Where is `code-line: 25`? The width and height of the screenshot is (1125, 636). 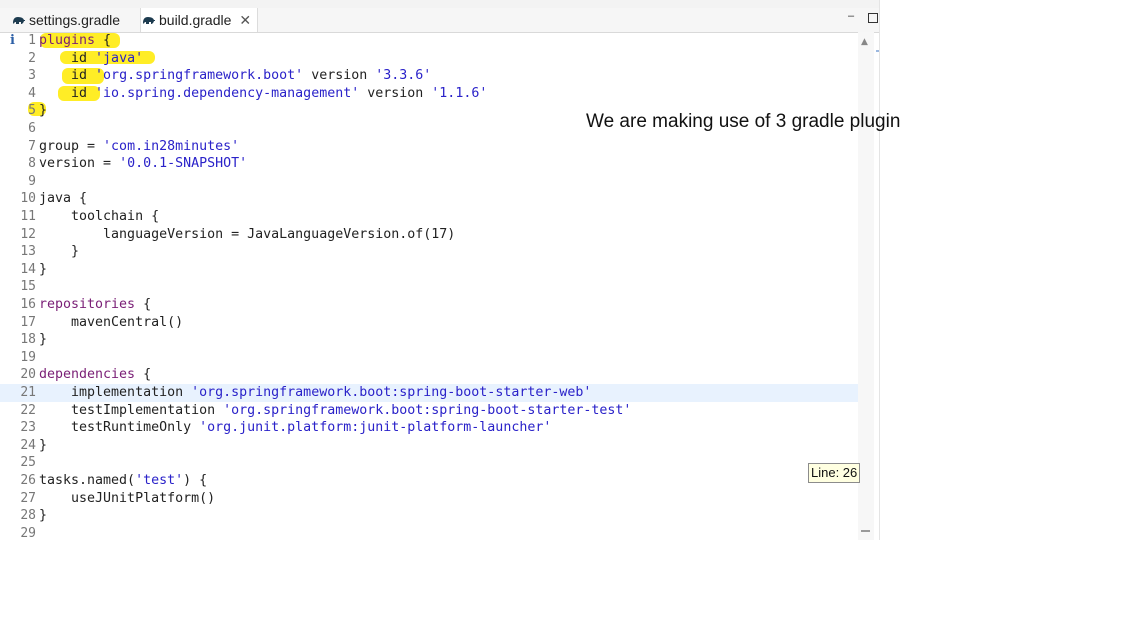 code-line: 25 is located at coordinates (429, 463).